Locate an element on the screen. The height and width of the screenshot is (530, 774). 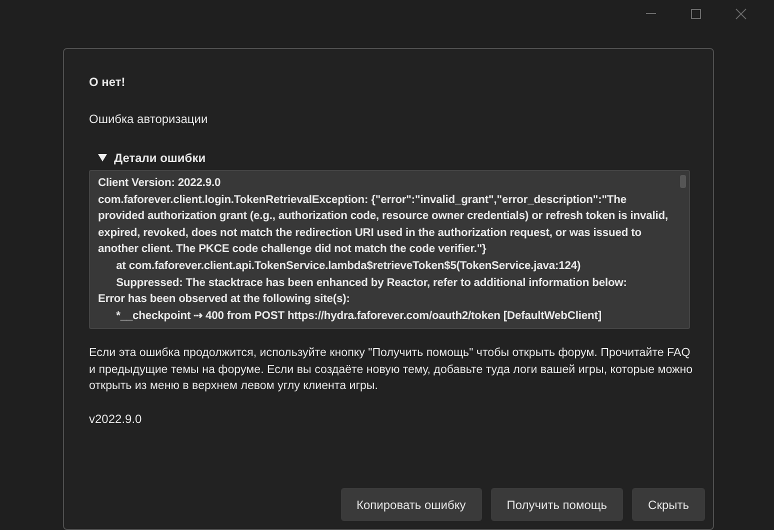
details-toggle: Детали ошибки is located at coordinates (152, 158).